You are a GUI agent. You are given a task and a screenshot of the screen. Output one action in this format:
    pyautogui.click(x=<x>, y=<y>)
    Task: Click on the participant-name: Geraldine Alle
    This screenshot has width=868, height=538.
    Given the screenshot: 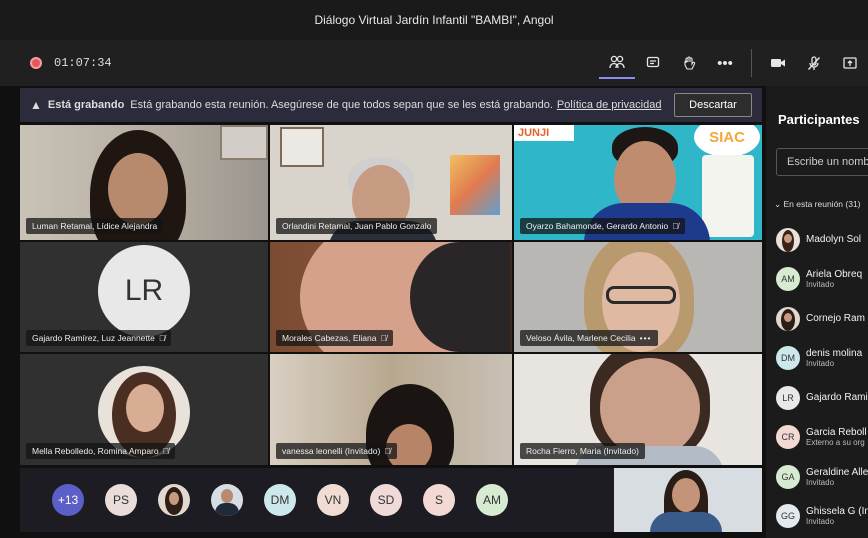 What is the action you would take?
    pyautogui.click(x=837, y=472)
    